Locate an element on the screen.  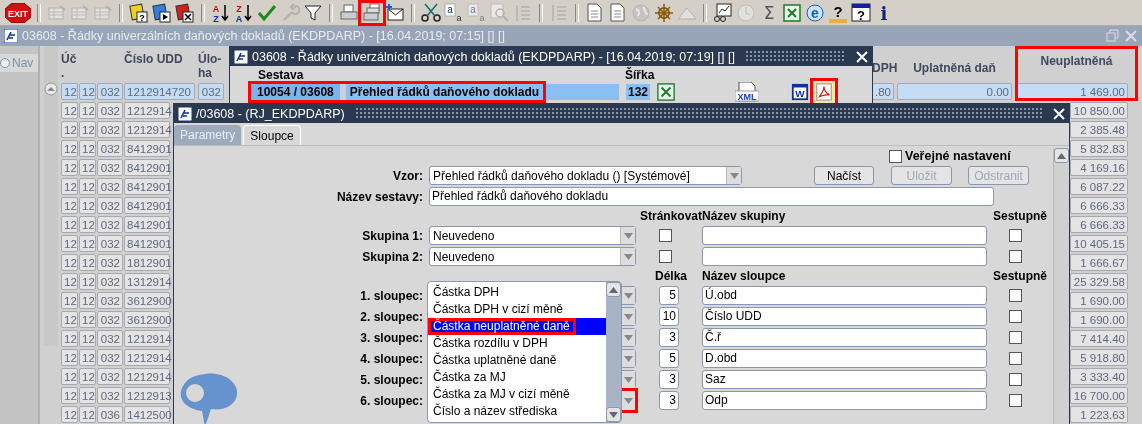
action-button: Načíst is located at coordinates (844, 175).